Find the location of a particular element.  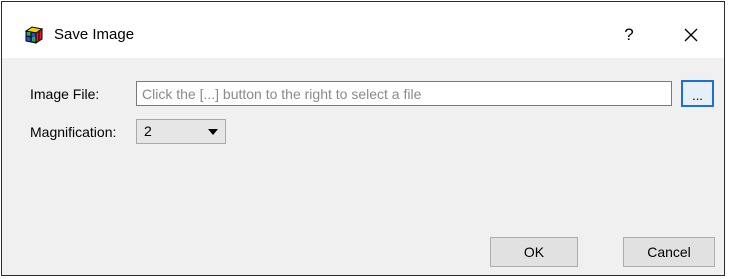

image-file-label: Image File: is located at coordinates (65, 94).